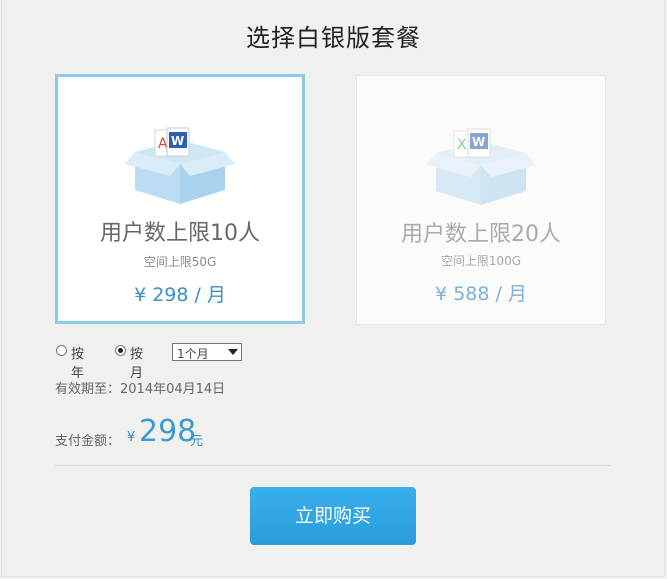 This screenshot has width=667, height=579. What do you see at coordinates (131, 437) in the screenshot?
I see `payment-currency: ¥` at bounding box center [131, 437].